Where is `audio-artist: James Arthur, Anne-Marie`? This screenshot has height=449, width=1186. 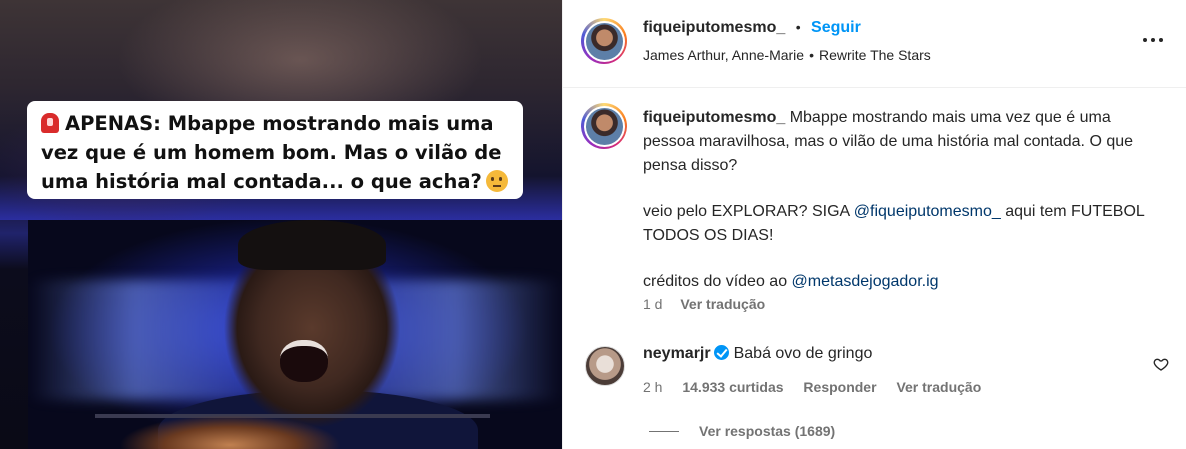 audio-artist: James Arthur, Anne-Marie is located at coordinates (724, 55).